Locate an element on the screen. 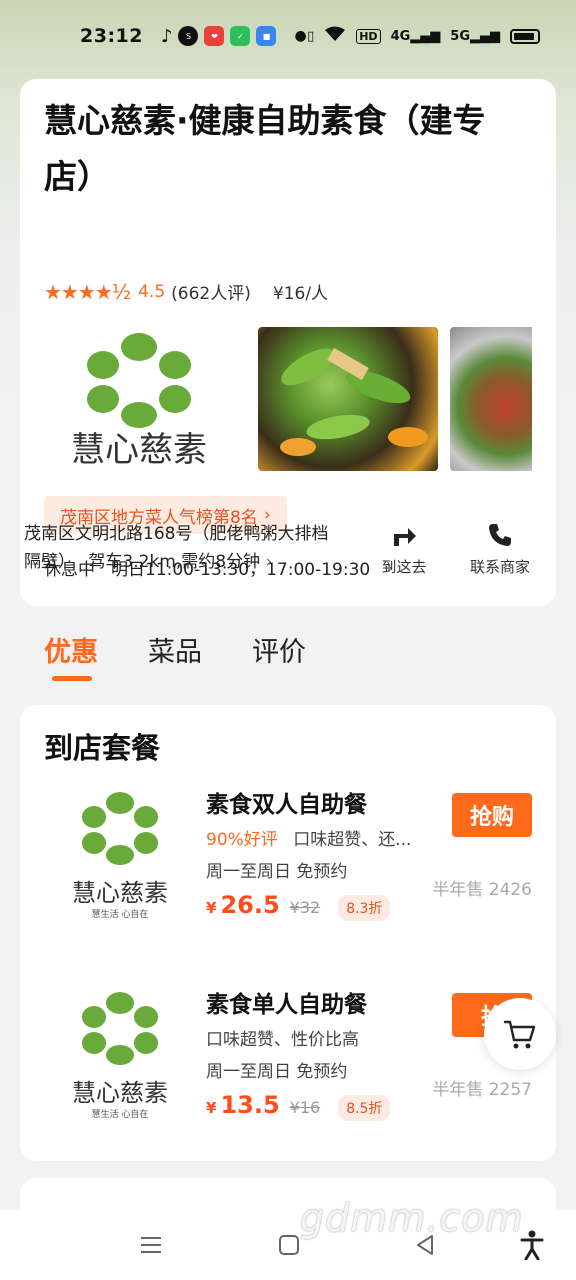 The image size is (576, 1280). rating-stars-icon: ★★★★½ is located at coordinates (87, 291).